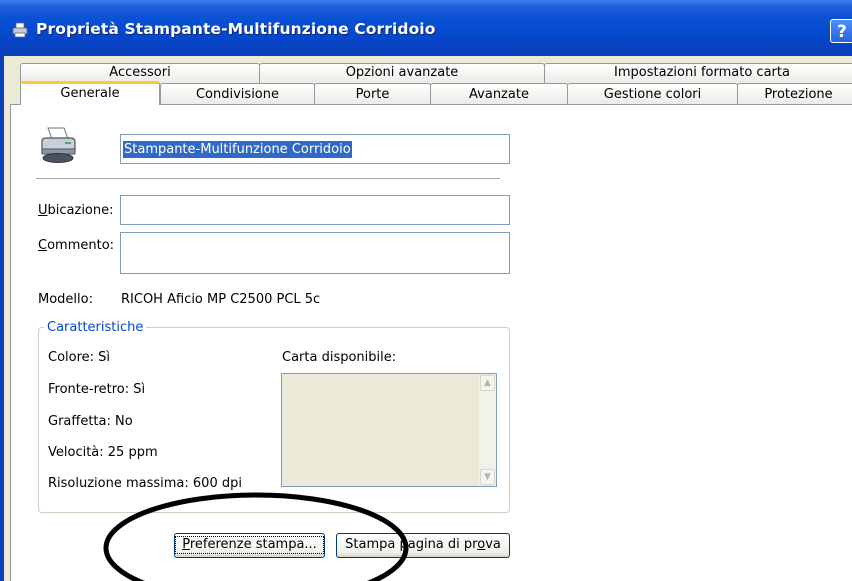 This screenshot has height=581, width=852. I want to click on window-frame, so click(2, 318).